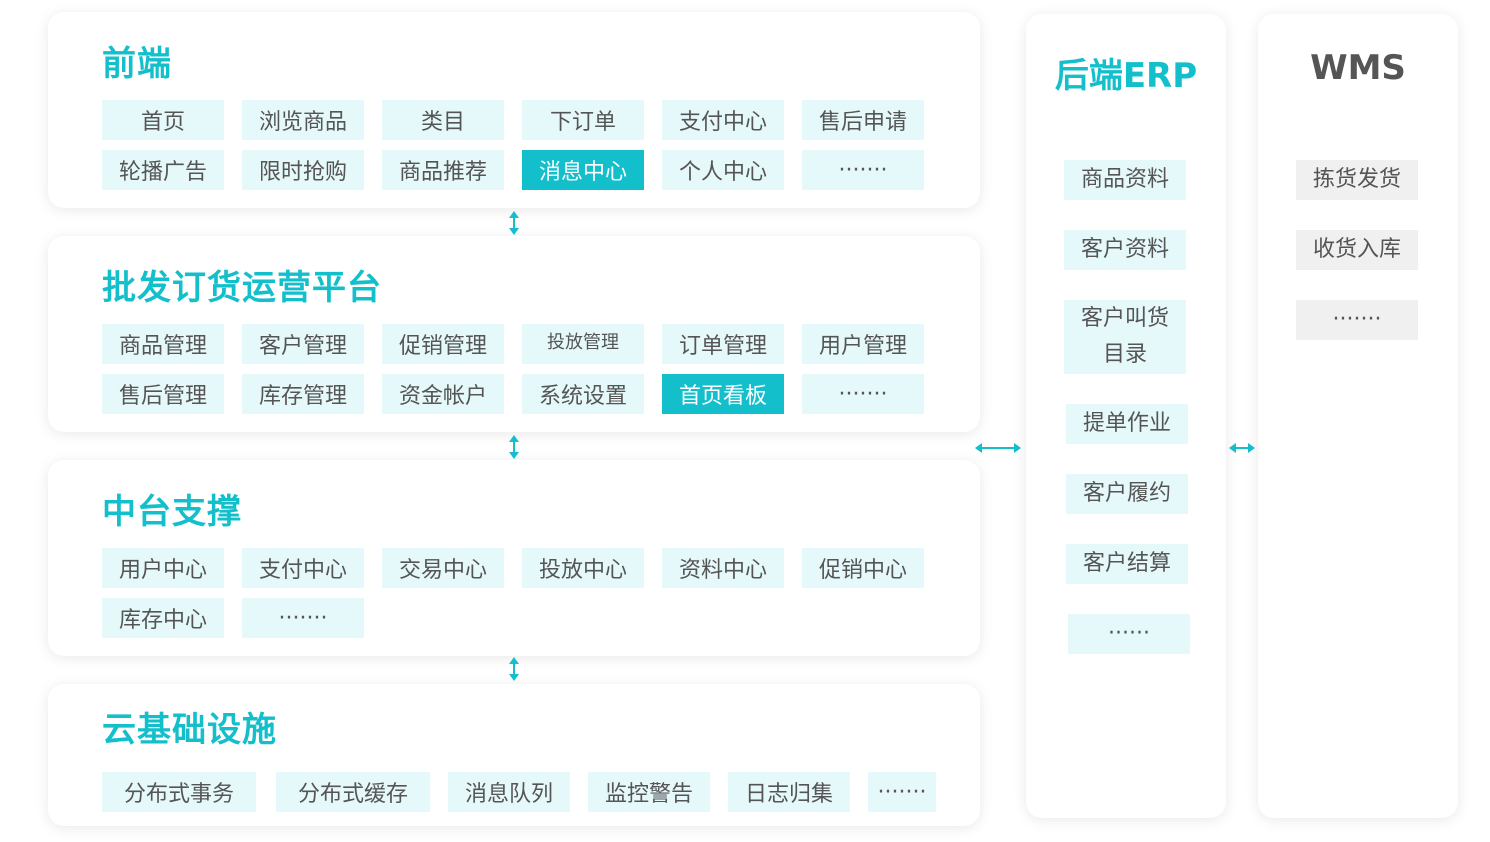 This screenshot has height=842, width=1490. What do you see at coordinates (163, 618) in the screenshot?
I see `middle-item: 库存中心` at bounding box center [163, 618].